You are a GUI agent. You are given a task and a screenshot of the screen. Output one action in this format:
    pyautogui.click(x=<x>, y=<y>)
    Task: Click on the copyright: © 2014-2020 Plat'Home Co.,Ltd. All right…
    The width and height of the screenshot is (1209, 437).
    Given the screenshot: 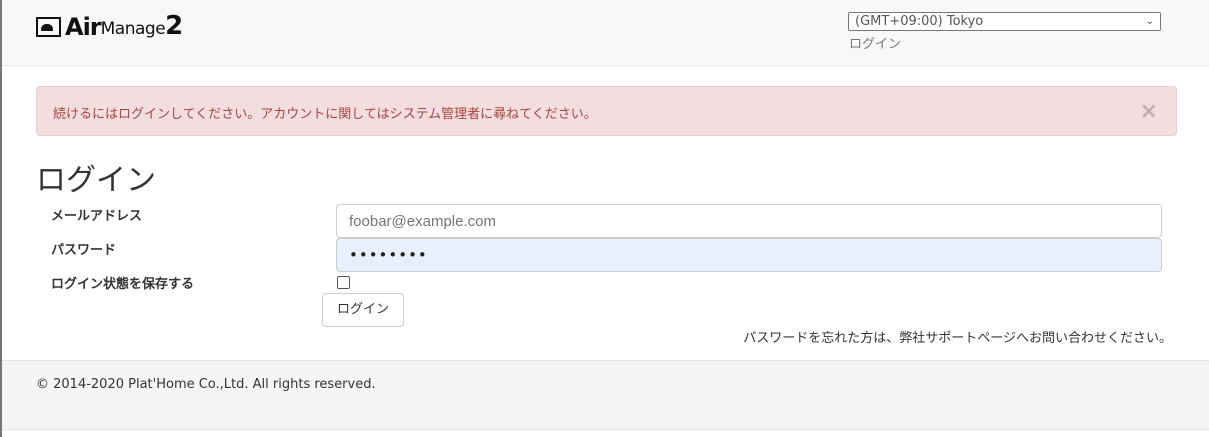 What is the action you would take?
    pyautogui.click(x=206, y=384)
    